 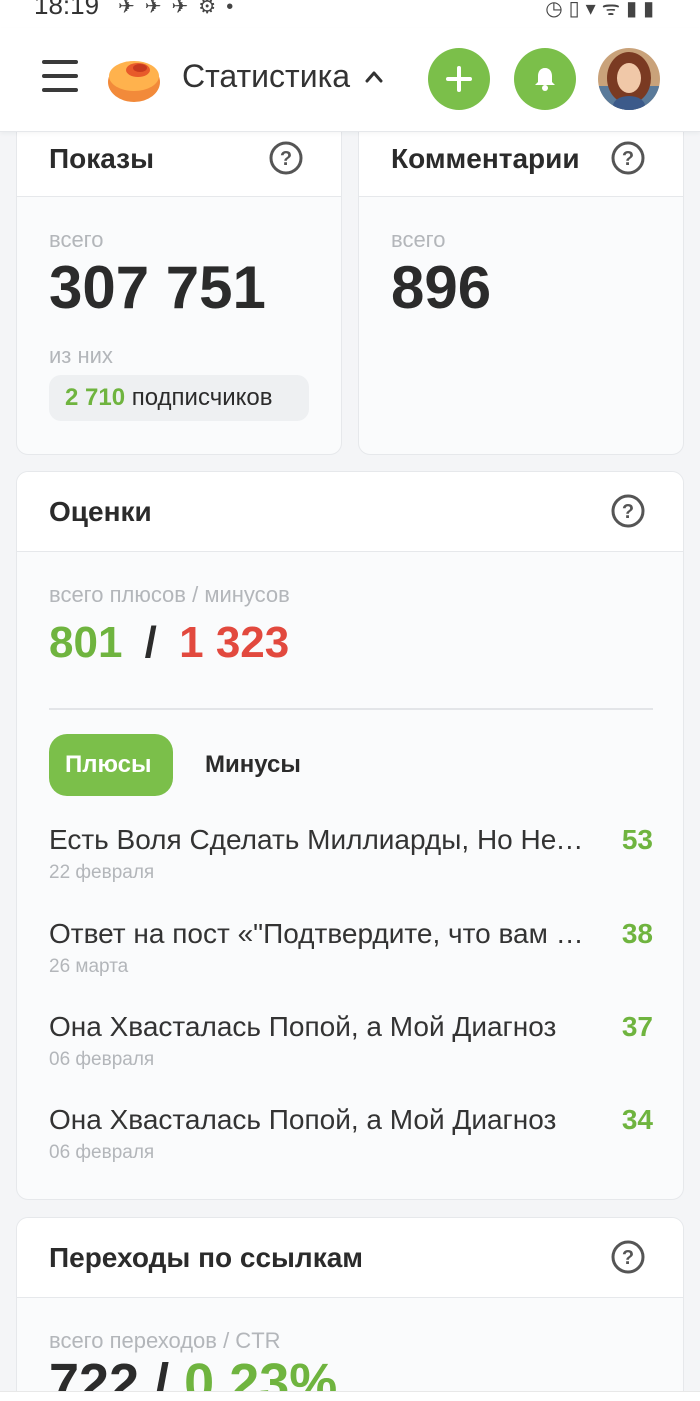 I want to click on post-score: 38, so click(x=637, y=933).